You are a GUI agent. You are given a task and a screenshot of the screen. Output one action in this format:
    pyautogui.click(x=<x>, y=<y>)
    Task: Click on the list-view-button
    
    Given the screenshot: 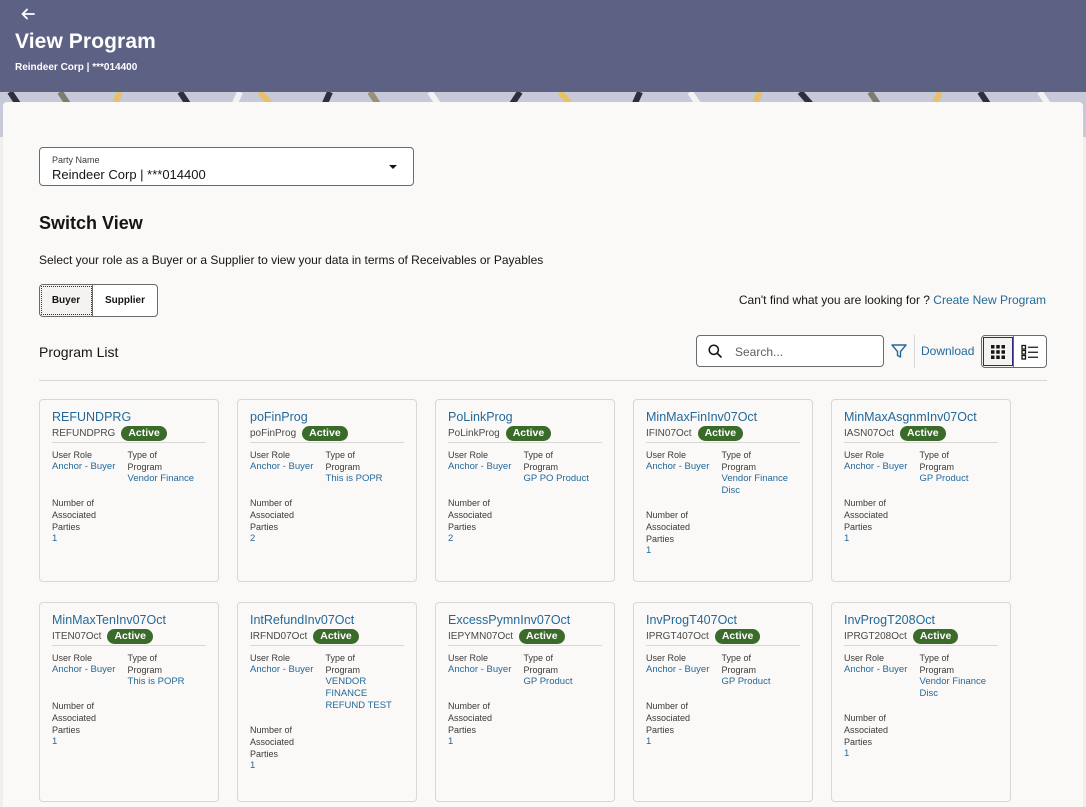 What is the action you would take?
    pyautogui.click(x=1030, y=351)
    